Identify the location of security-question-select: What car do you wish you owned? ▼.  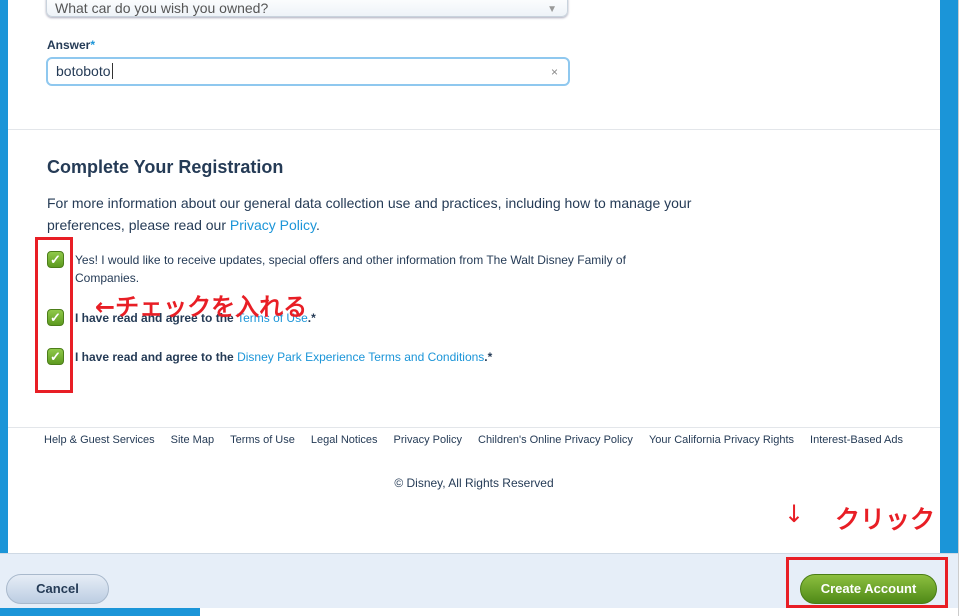
(307, 8).